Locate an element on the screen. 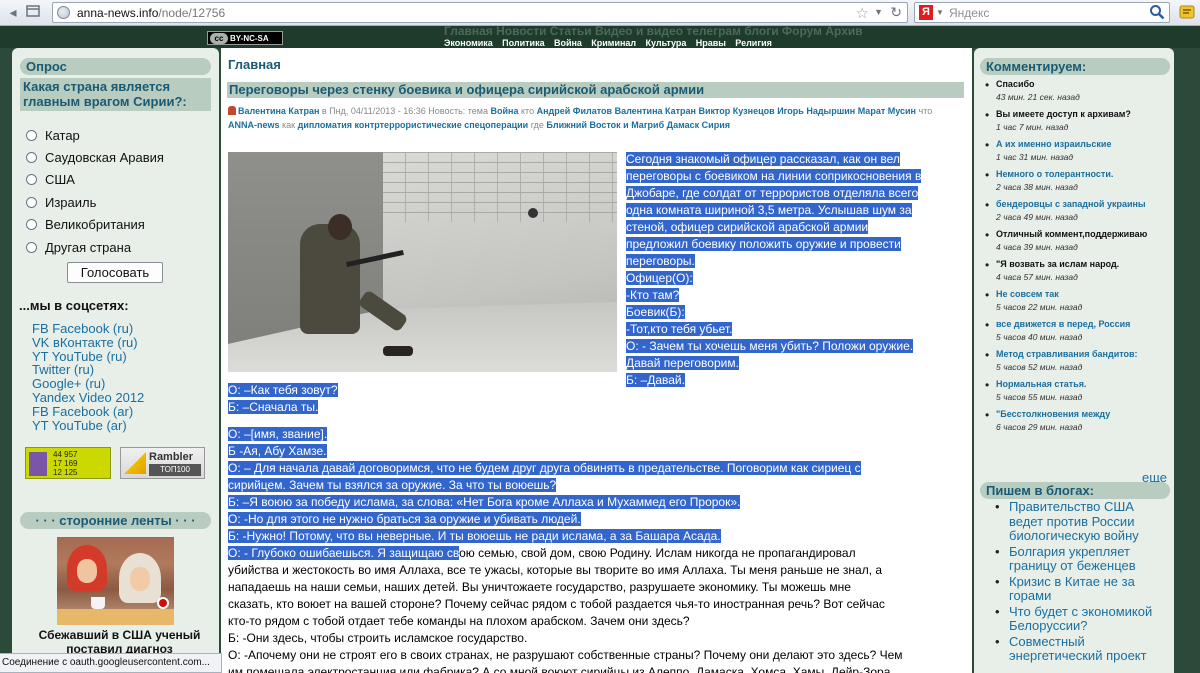 The image size is (1200, 673). menu-item-culture: Культура is located at coordinates (666, 43).